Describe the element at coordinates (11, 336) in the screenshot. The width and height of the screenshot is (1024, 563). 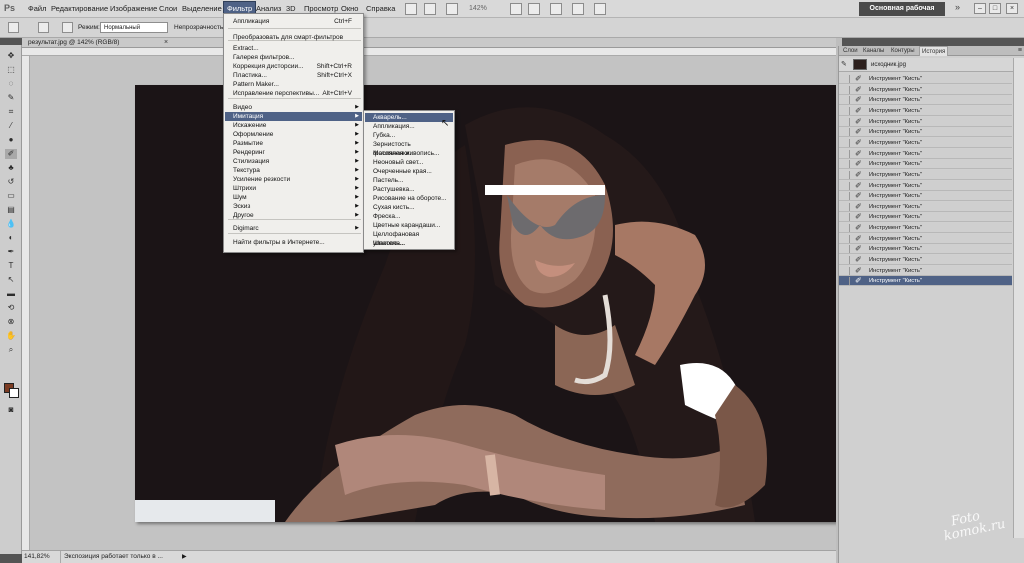
I see `hand-tool-icon: ✋` at that location.